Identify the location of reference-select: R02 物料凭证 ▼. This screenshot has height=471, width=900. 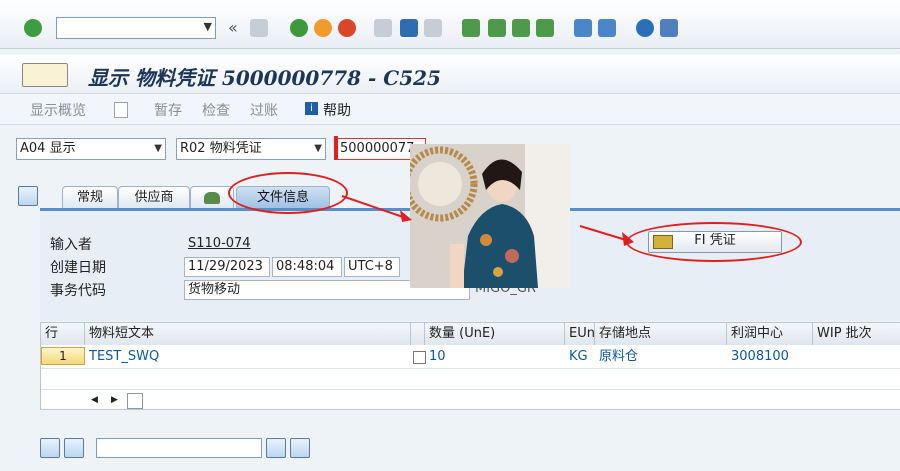
(251, 149).